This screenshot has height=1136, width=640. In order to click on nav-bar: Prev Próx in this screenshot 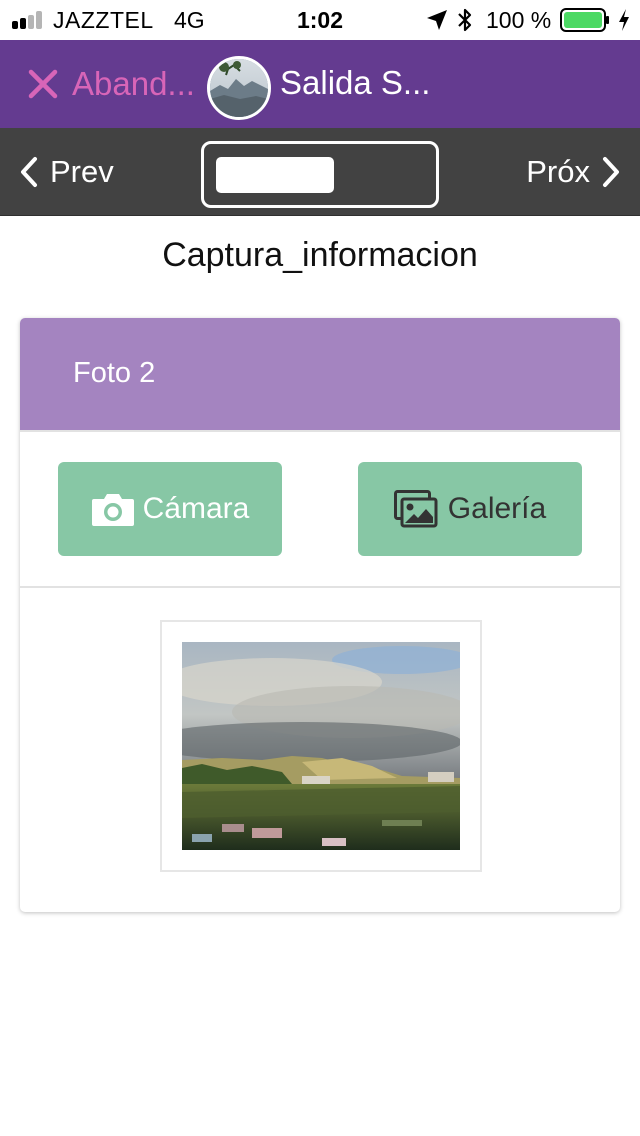, I will do `click(320, 172)`.